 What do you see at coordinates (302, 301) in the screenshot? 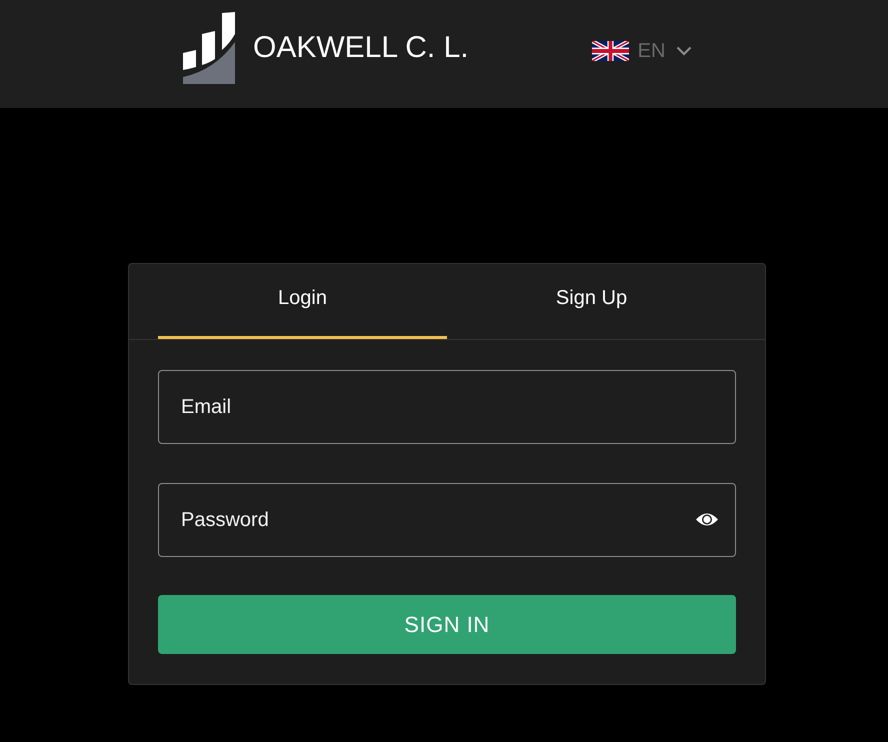
I see `tab: Login` at bounding box center [302, 301].